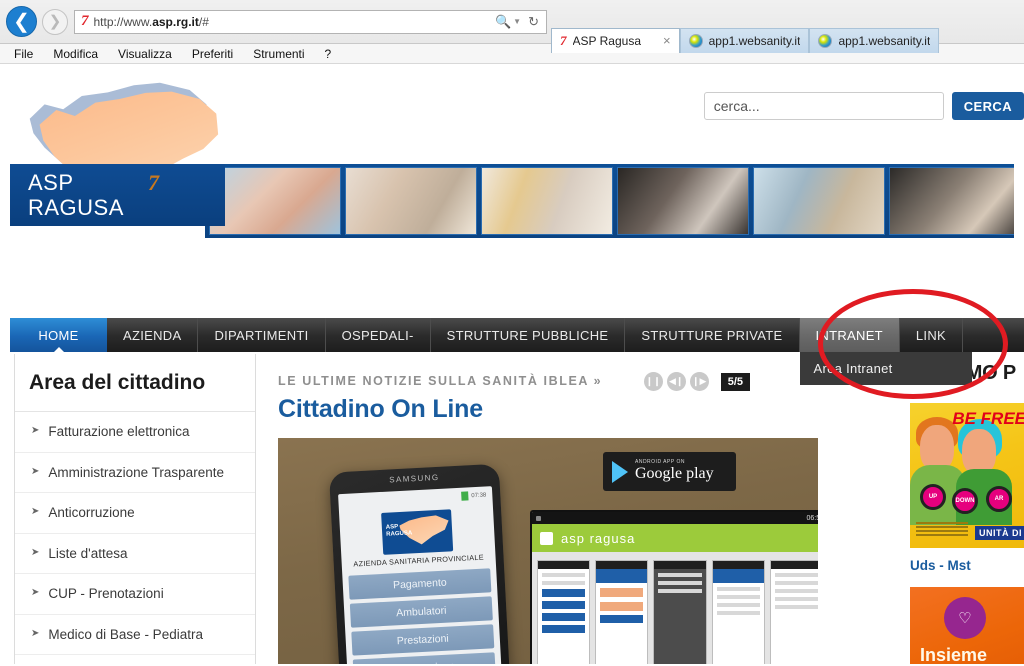 The height and width of the screenshot is (666, 1024). Describe the element at coordinates (145, 54) in the screenshot. I see `menu-item-visualizza: Visualizza` at that location.